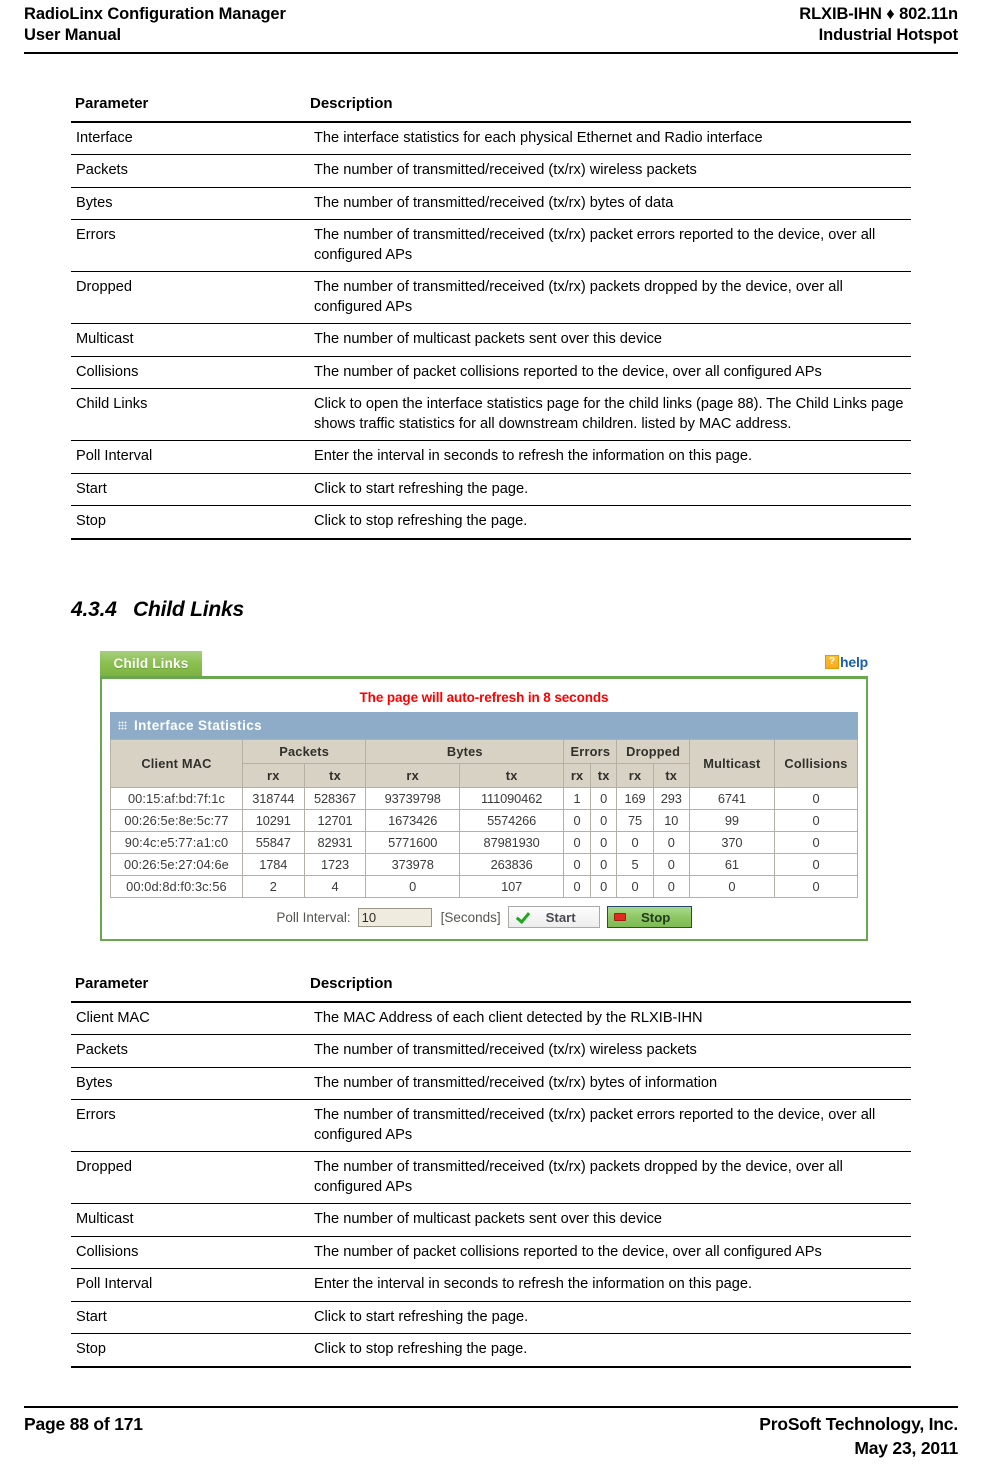  I want to click on stats-col-client-mac: Client MAC, so click(176, 763).